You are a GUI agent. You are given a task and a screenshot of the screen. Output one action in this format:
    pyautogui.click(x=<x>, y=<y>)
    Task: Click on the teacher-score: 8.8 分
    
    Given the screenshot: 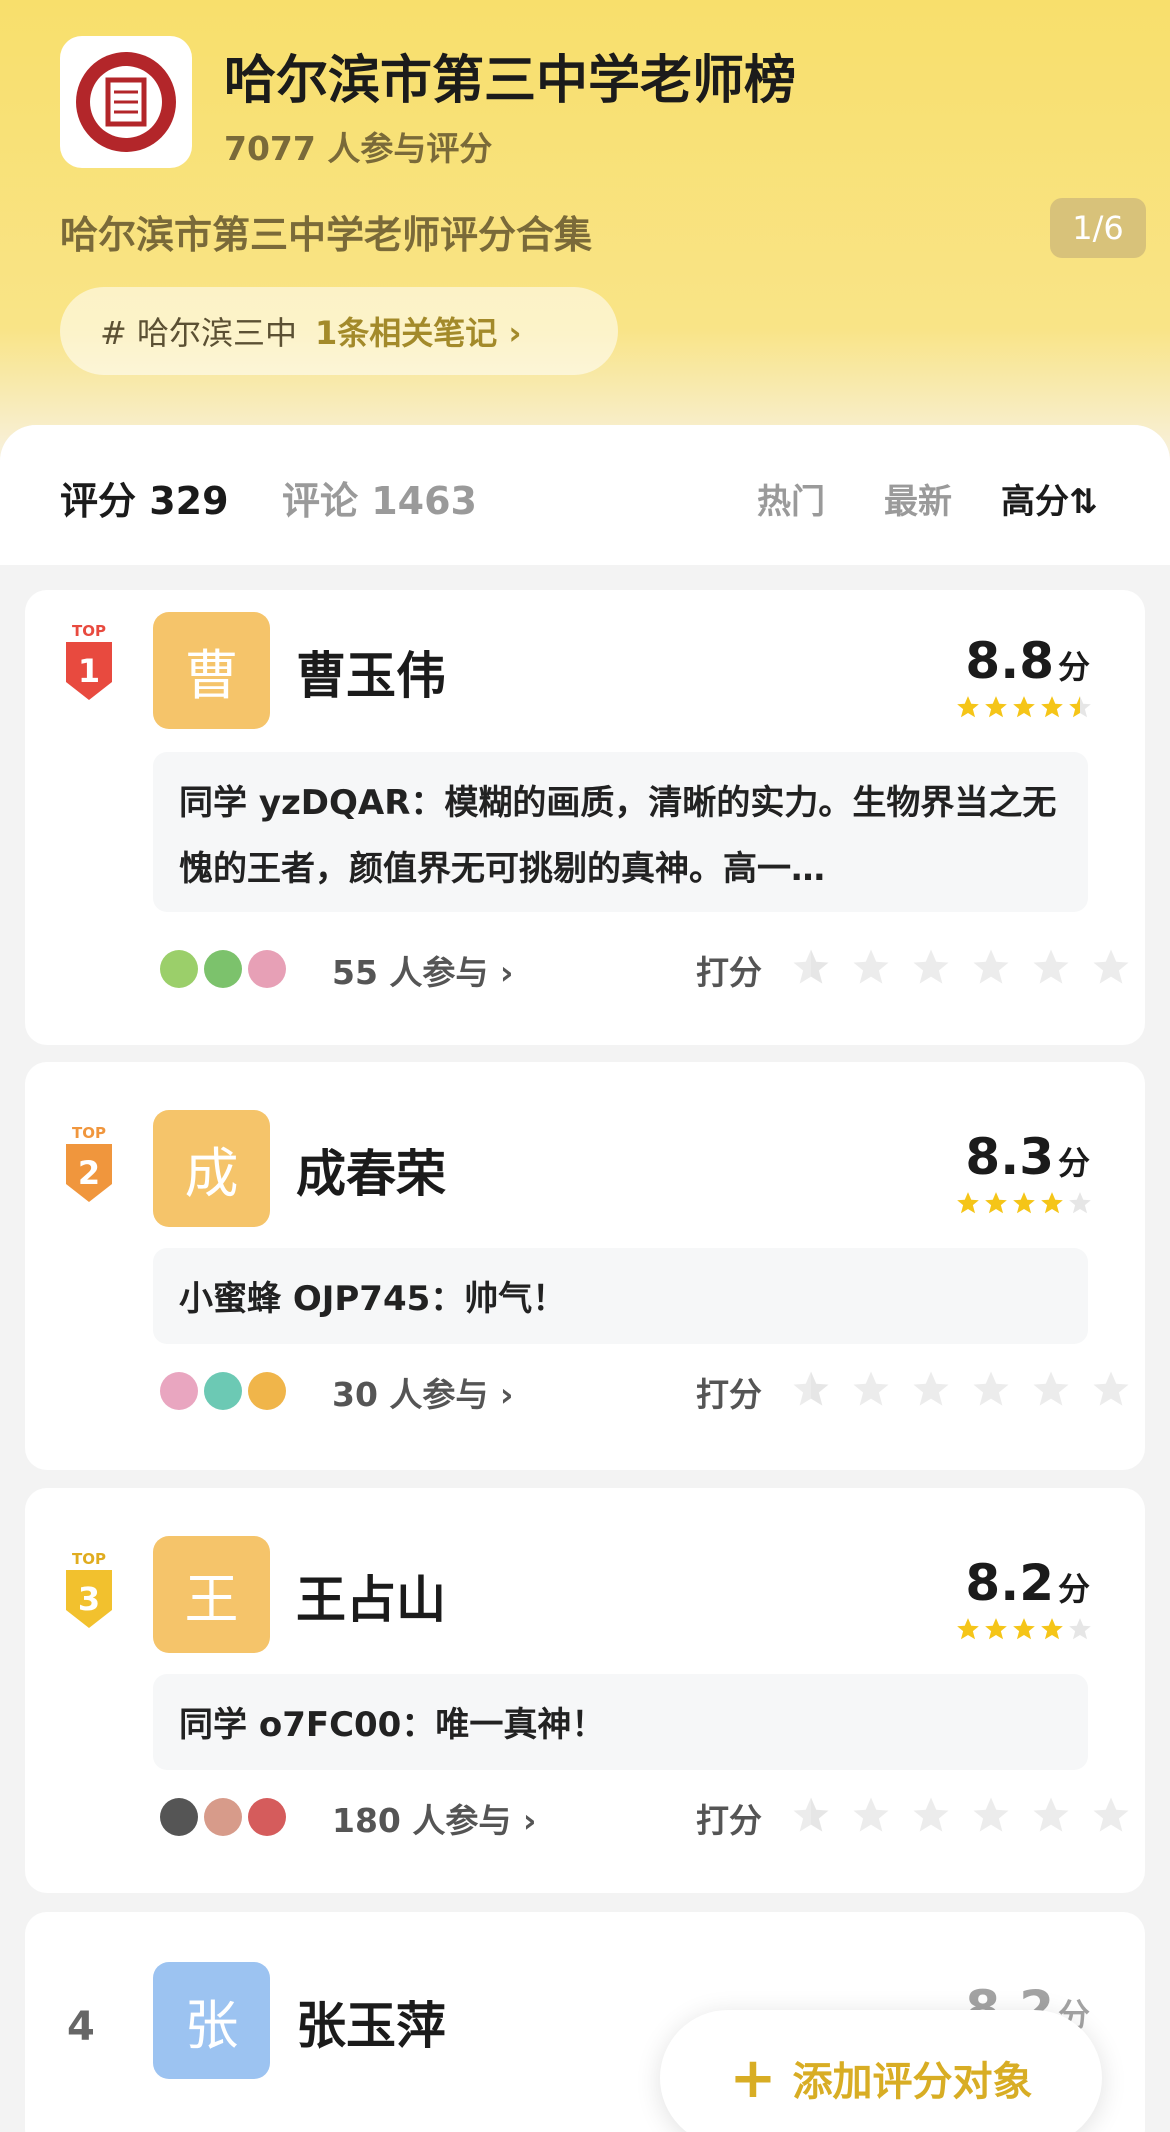 What is the action you would take?
    pyautogui.click(x=1027, y=661)
    